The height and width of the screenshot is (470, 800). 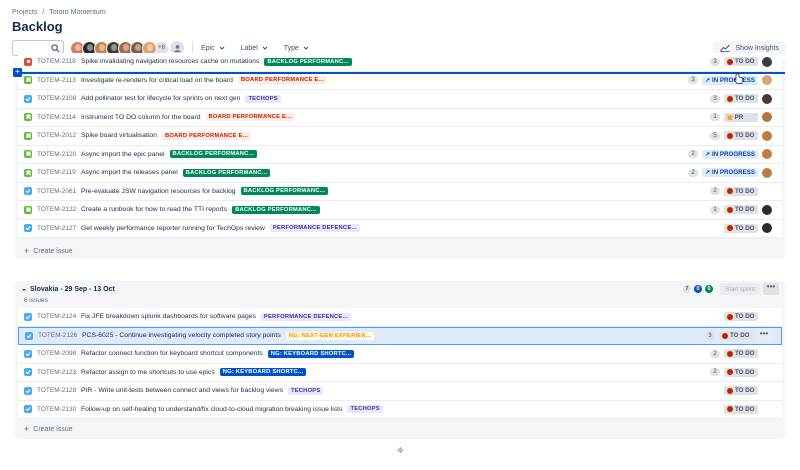 What do you see at coordinates (141, 117) in the screenshot?
I see `issue-summary: Instrument TO DO column for the board` at bounding box center [141, 117].